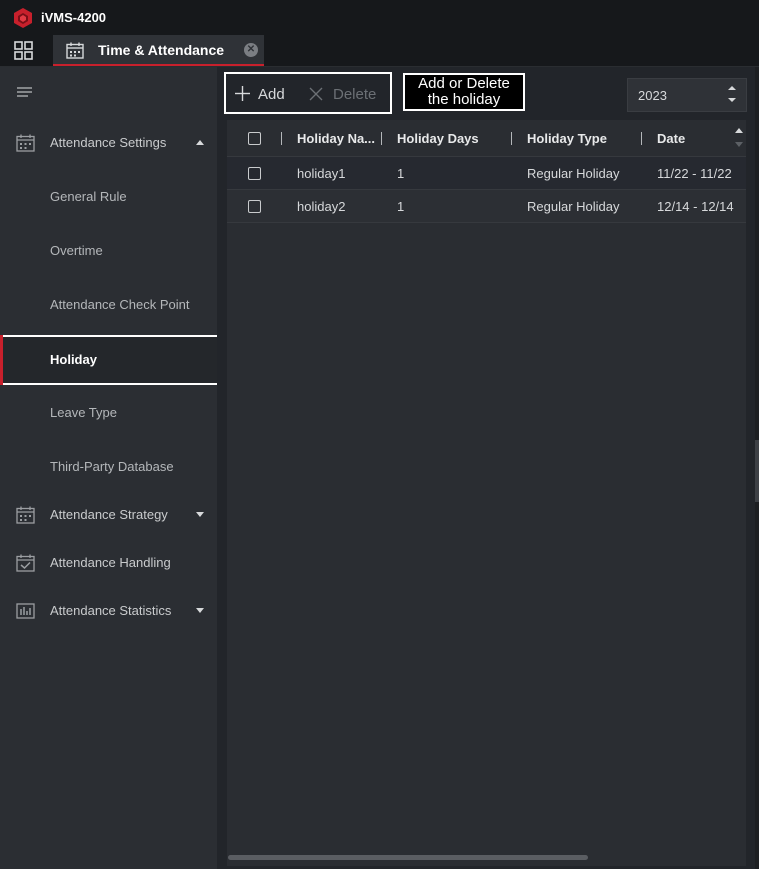 This screenshot has width=759, height=869. I want to click on sidebar-item-attendance-check-point: Attendance Check Point, so click(108, 305).